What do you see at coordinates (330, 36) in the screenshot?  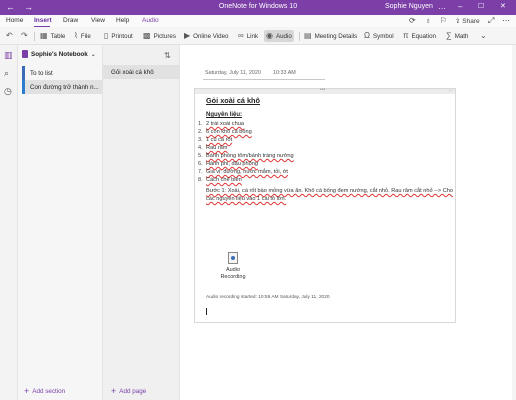 I see `meeting-details-button: ▤ Meeting Details` at bounding box center [330, 36].